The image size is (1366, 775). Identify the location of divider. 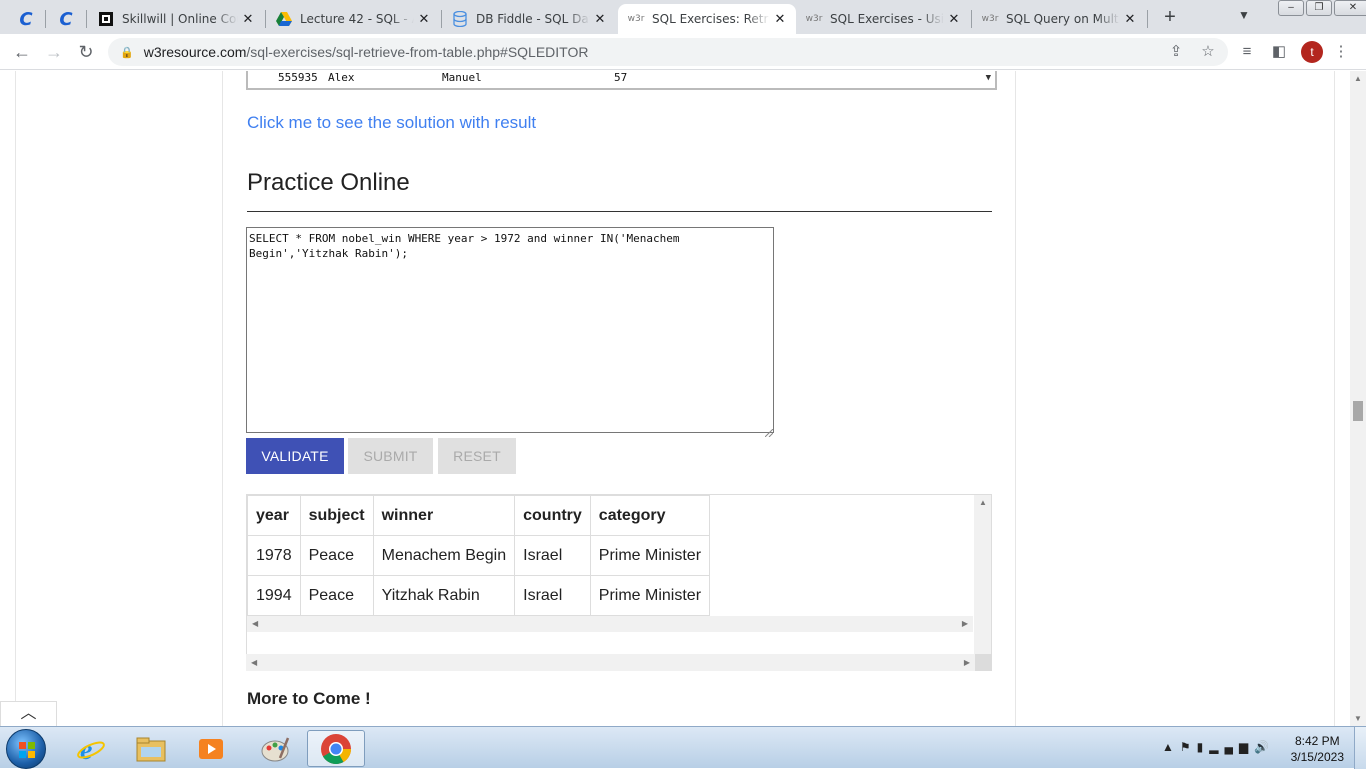
(619, 211).